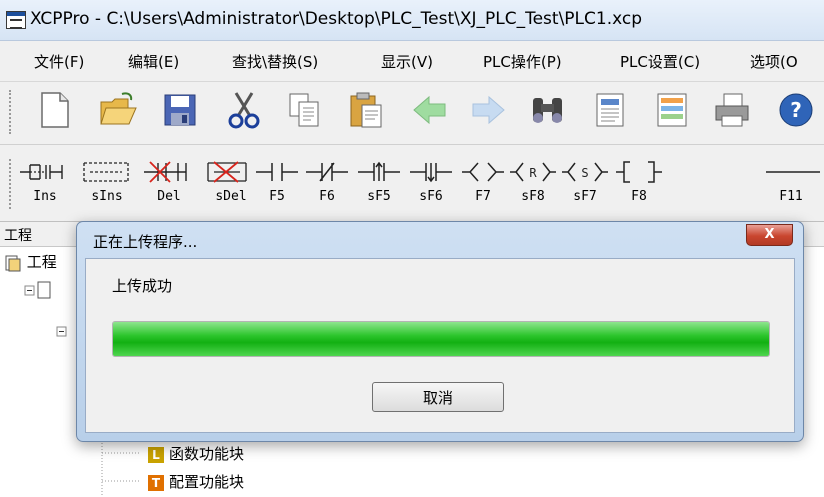 This screenshot has height=497, width=824. I want to click on instruction-button: F8, so click(639, 183).